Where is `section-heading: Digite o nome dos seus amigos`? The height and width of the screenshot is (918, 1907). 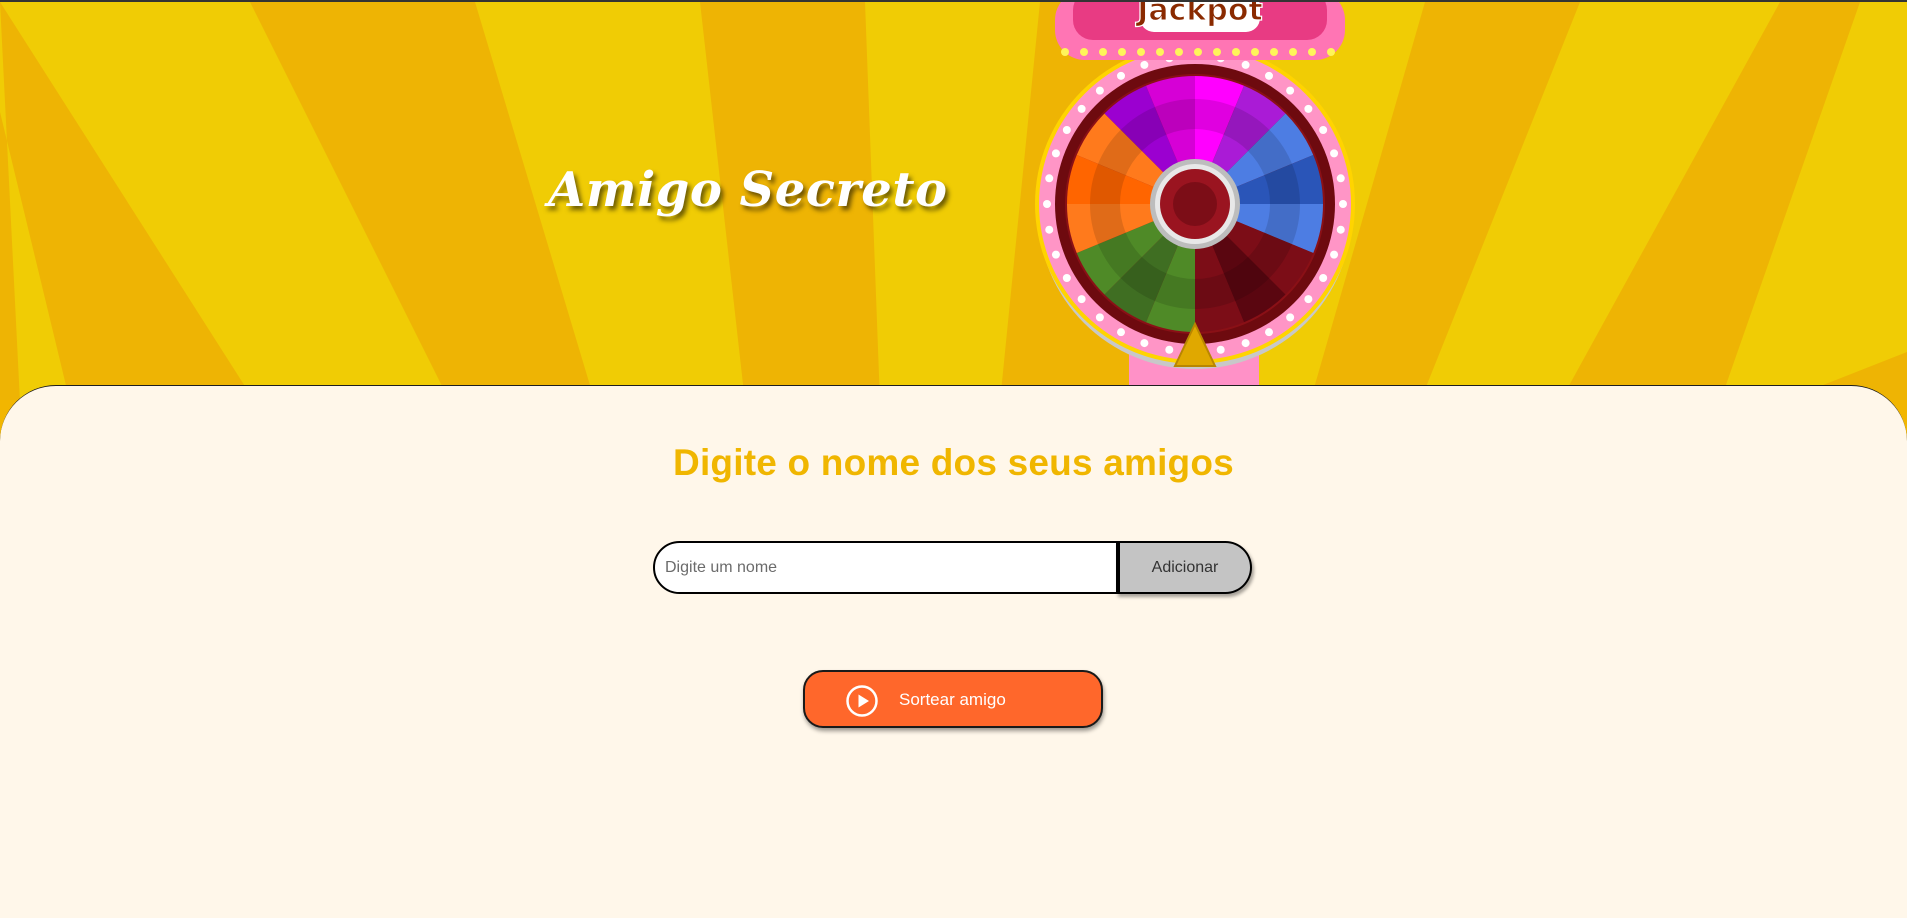
section-heading: Digite o nome dos seus amigos is located at coordinates (953, 462).